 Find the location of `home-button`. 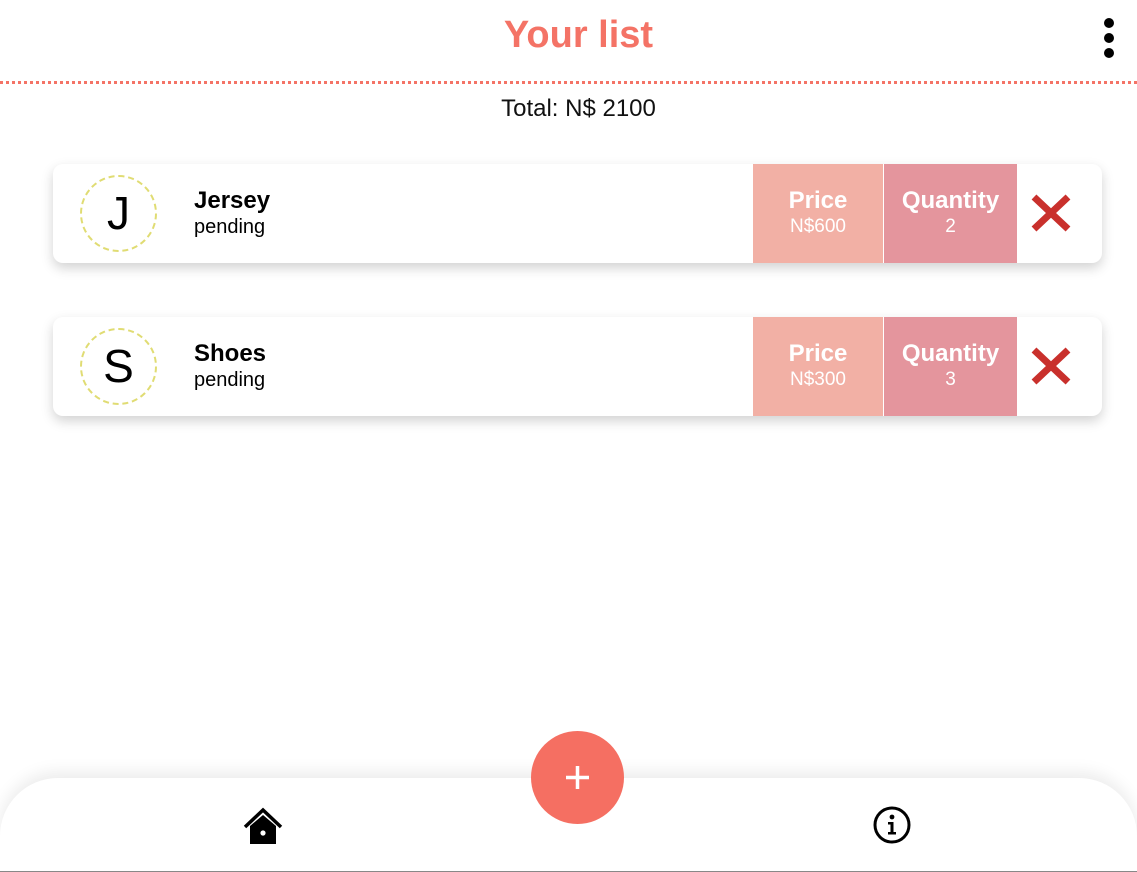

home-button is located at coordinates (263, 827).